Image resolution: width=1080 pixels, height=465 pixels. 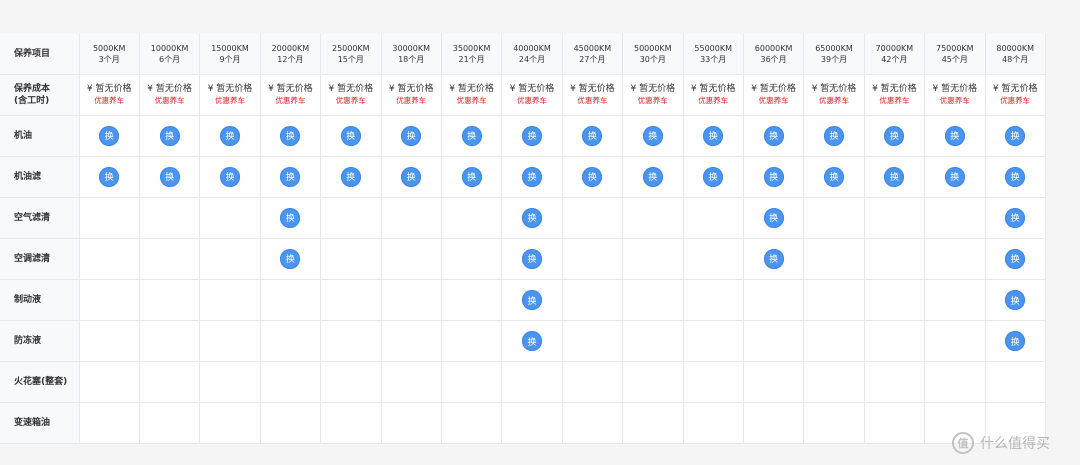 What do you see at coordinates (39, 258) in the screenshot?
I see `item-row-label: 空调滤清` at bounding box center [39, 258].